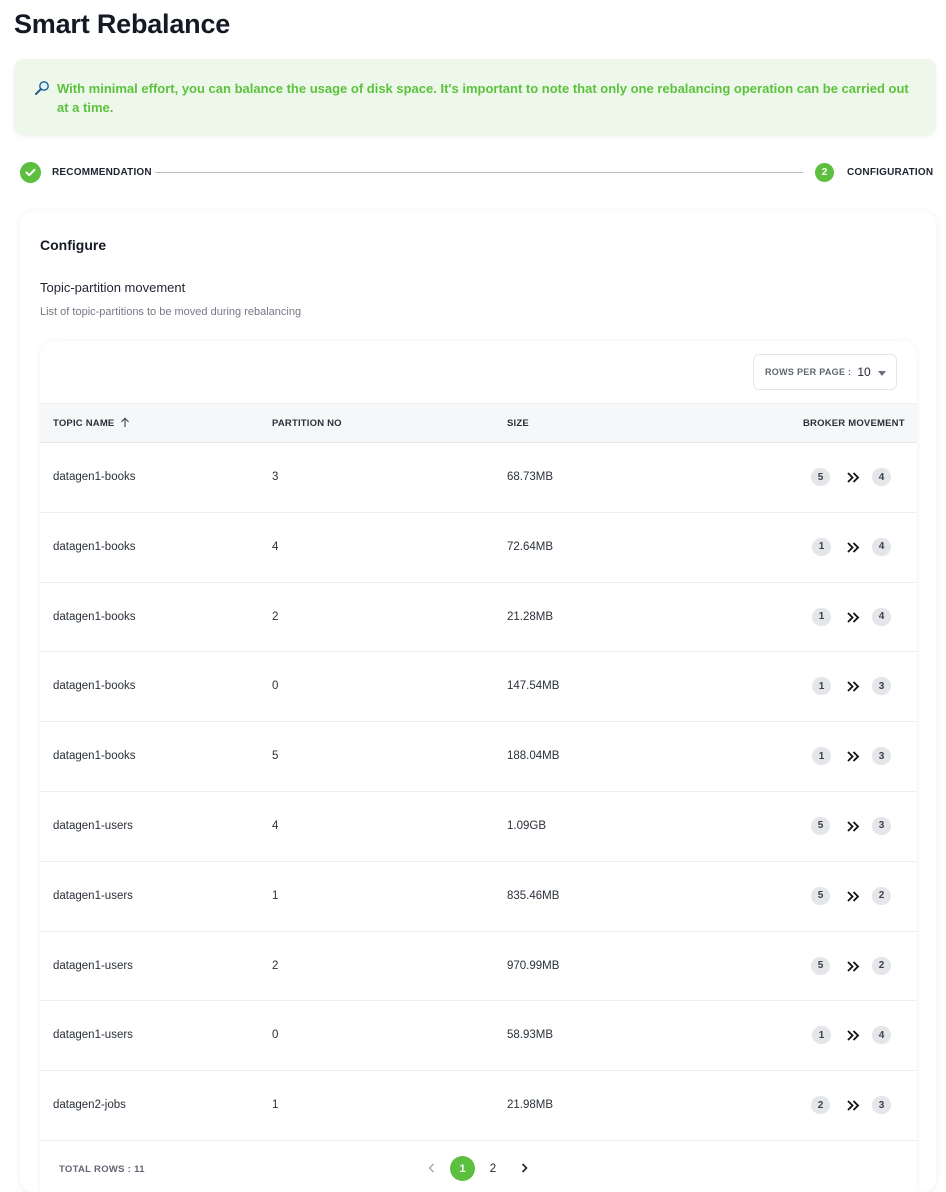  Describe the element at coordinates (533, 895) in the screenshot. I see `cell-size: 835.46MB` at that location.